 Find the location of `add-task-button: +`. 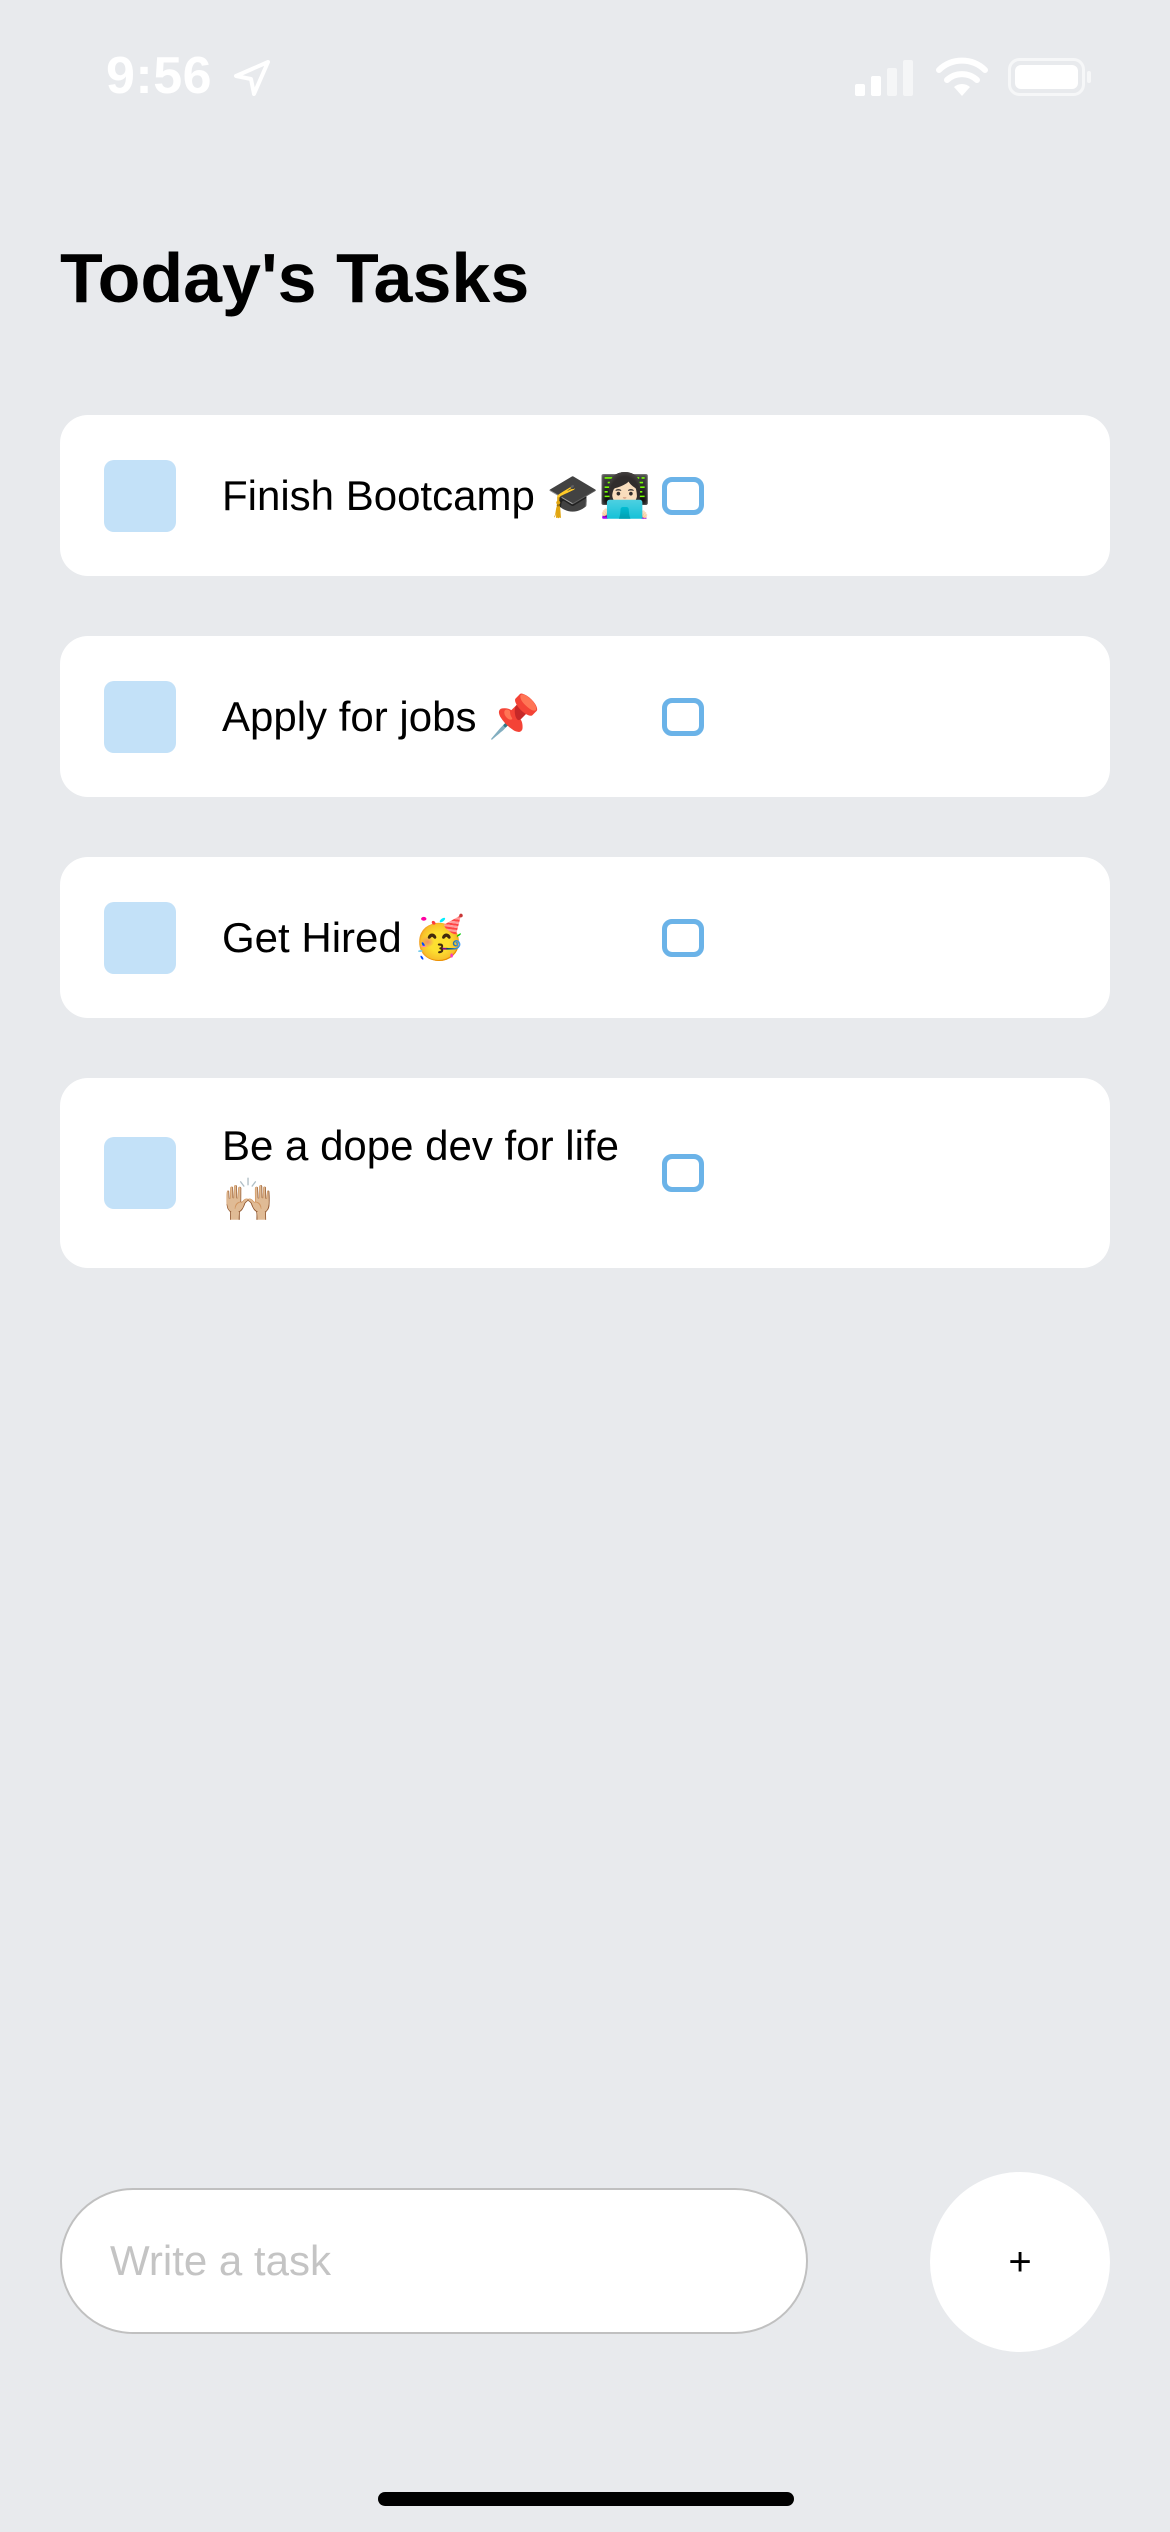

add-task-button: + is located at coordinates (1020, 2262).